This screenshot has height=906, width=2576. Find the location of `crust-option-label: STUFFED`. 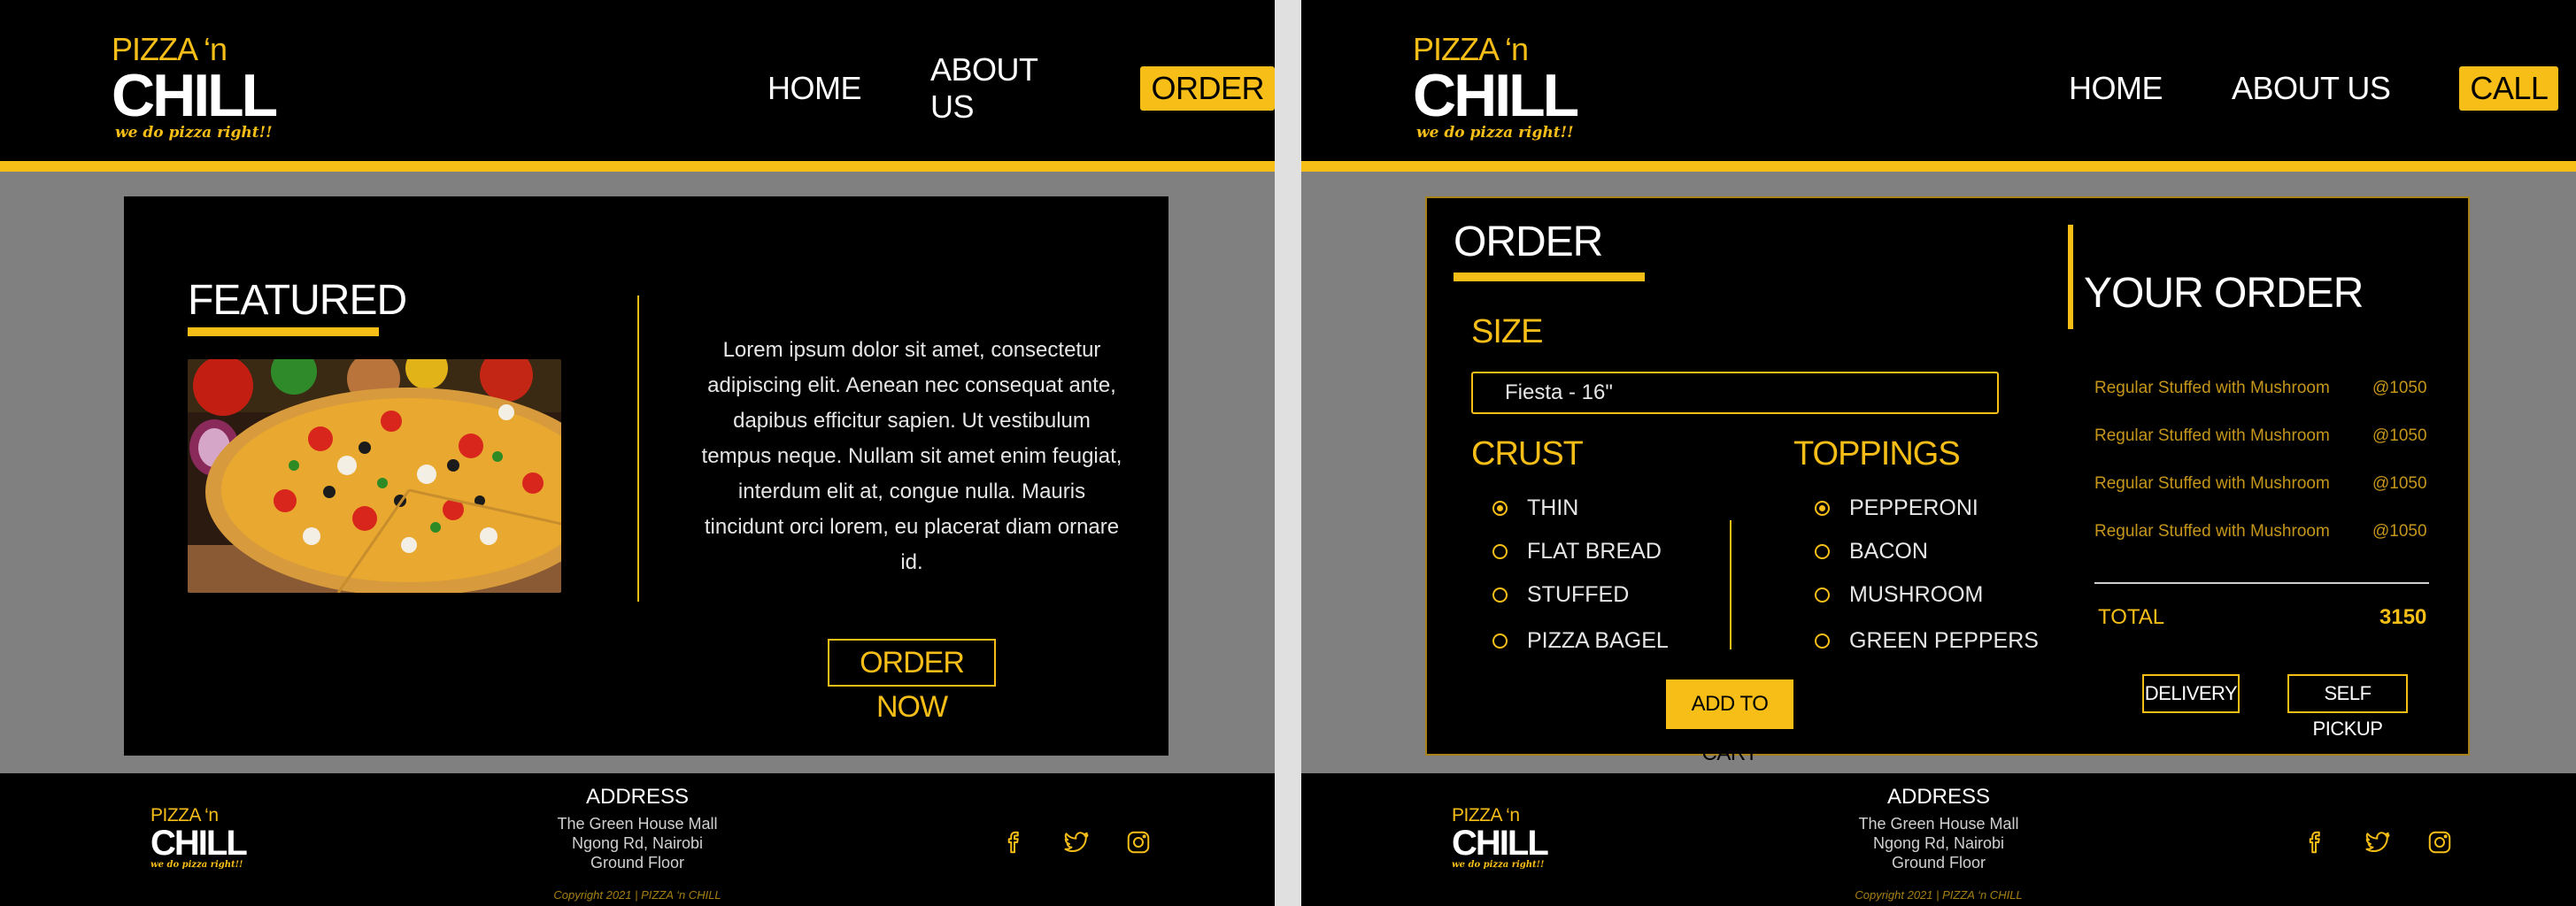

crust-option-label: STUFFED is located at coordinates (1578, 594).